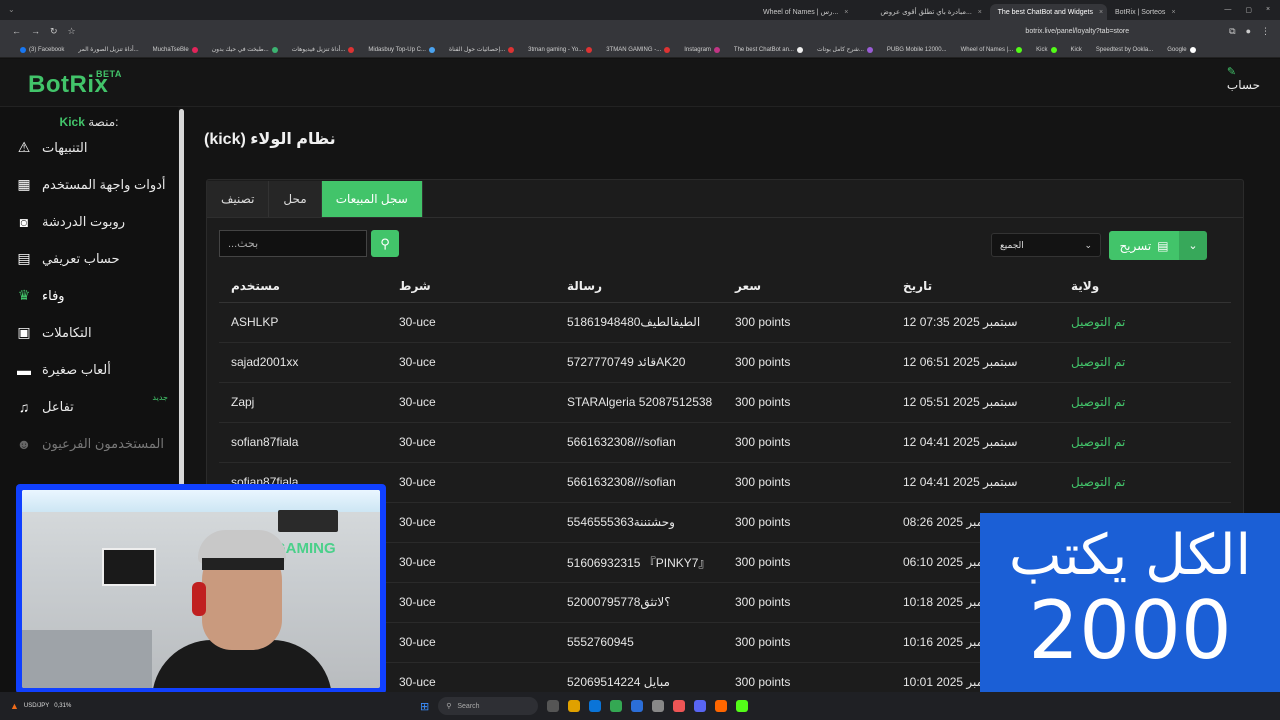 The image size is (1280, 720). What do you see at coordinates (238, 199) in the screenshot?
I see `tab-ranking: تصنيف` at bounding box center [238, 199].